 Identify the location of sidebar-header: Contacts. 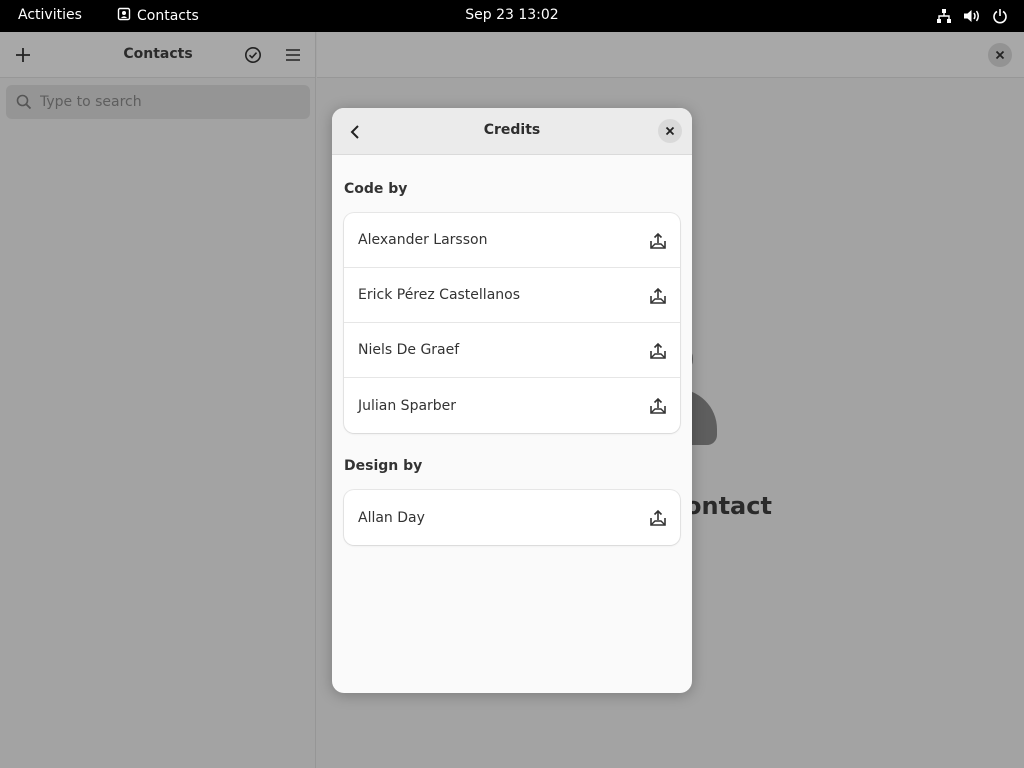
(157, 55).